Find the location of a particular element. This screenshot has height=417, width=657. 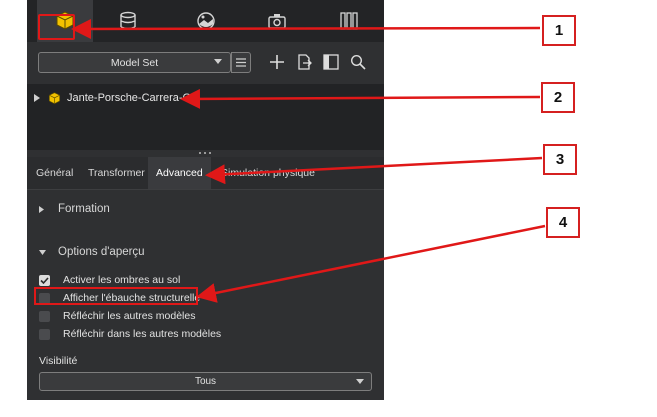

callout-4: 4 is located at coordinates (563, 222).